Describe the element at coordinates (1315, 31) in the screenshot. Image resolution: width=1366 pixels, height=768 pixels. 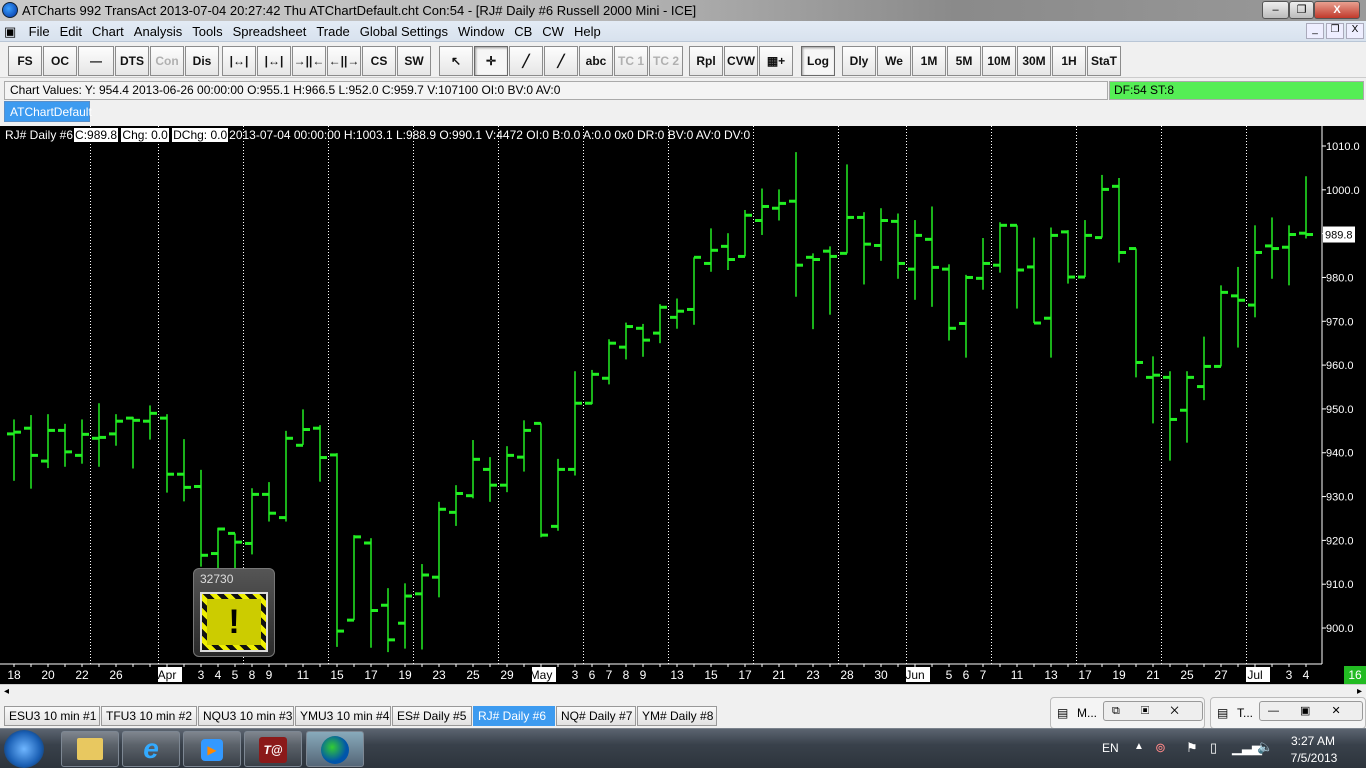
I see `mdi-minimize-button: _` at that location.